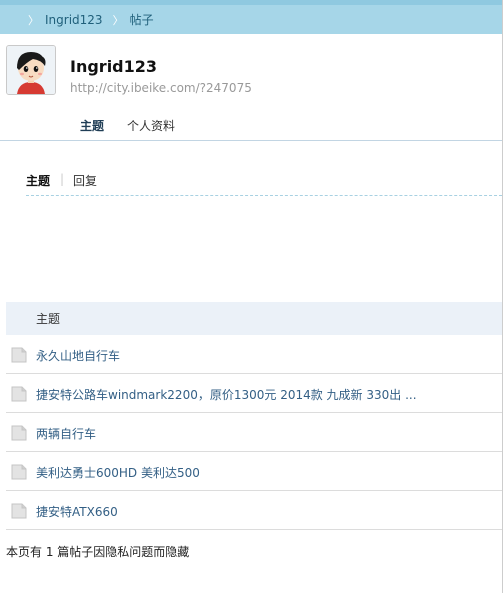 This screenshot has width=503, height=593. I want to click on post-title-link: 捷安特ATX660, so click(77, 511).